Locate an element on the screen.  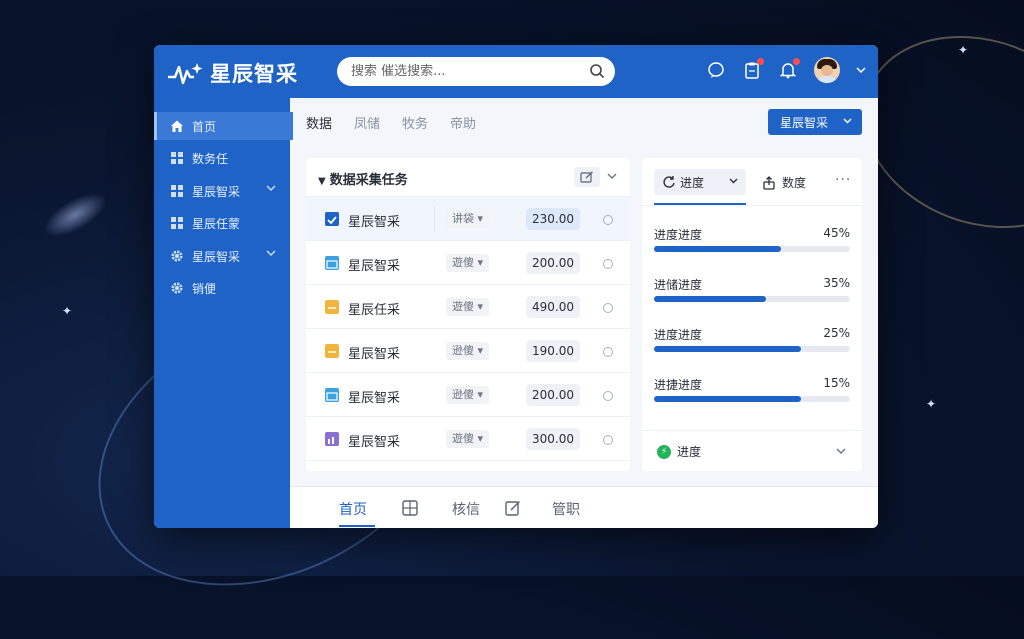
gear-icon is located at coordinates (177, 256).